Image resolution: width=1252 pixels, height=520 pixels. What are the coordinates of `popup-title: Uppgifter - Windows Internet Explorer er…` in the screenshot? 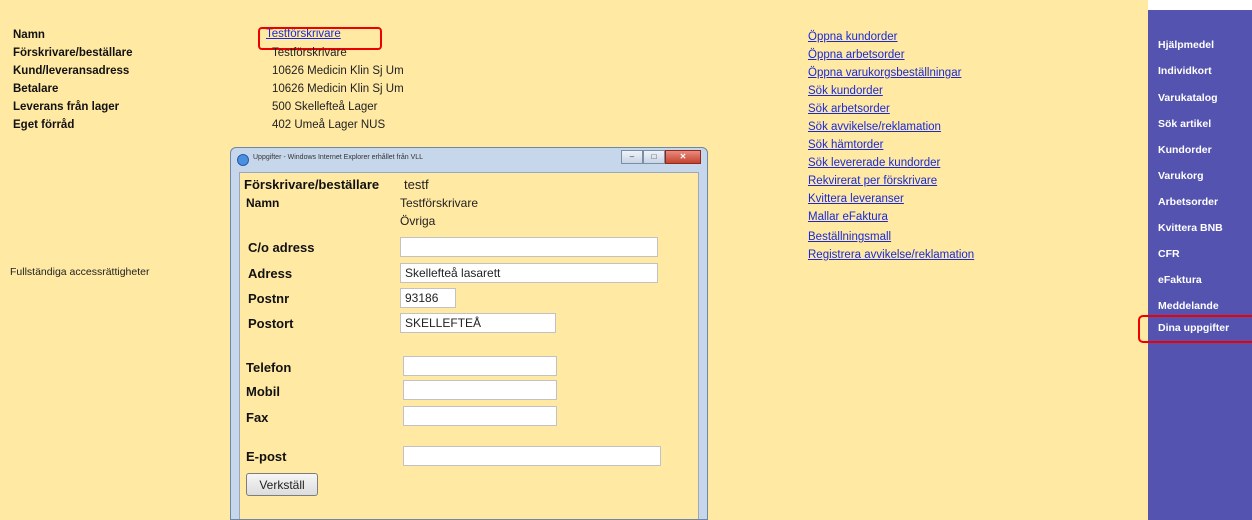 It's located at (338, 157).